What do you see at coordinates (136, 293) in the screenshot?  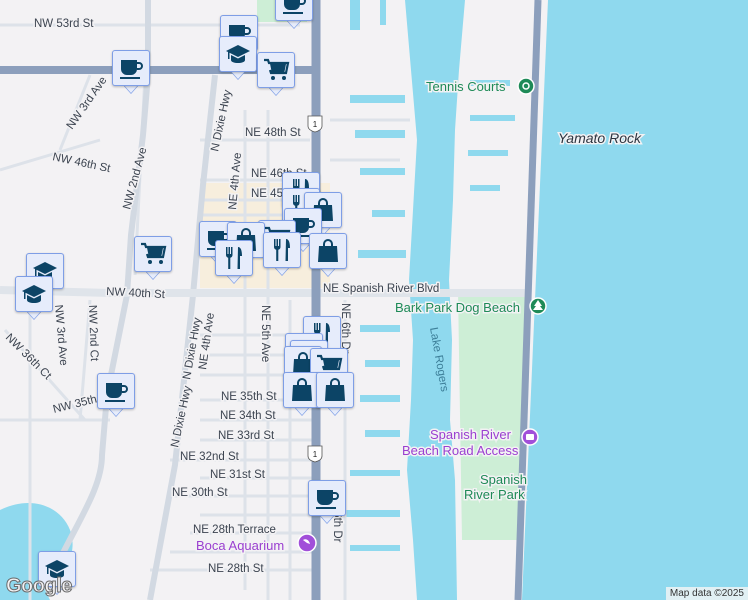 I see `street-label: NW 40th St` at bounding box center [136, 293].